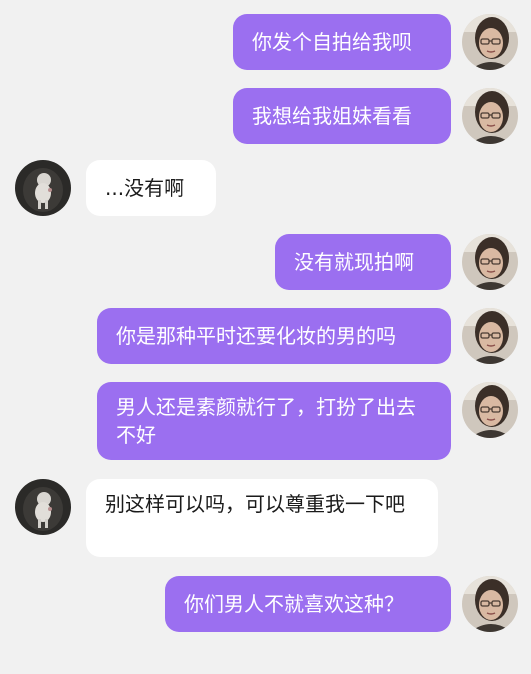 The width and height of the screenshot is (531, 674). I want to click on message-bubble-outgoing: 你是那种平时还要化妆的男的吗, so click(274, 336).